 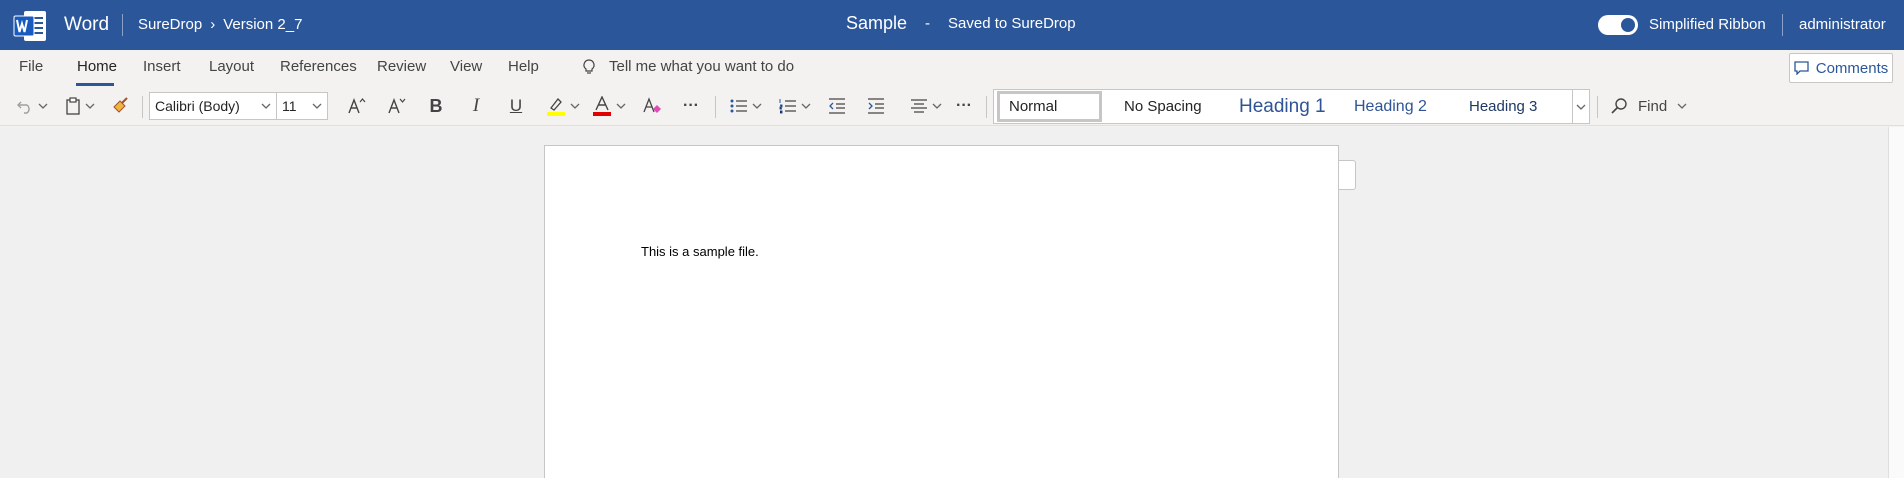 I want to click on tab-home: Home, so click(x=97, y=66).